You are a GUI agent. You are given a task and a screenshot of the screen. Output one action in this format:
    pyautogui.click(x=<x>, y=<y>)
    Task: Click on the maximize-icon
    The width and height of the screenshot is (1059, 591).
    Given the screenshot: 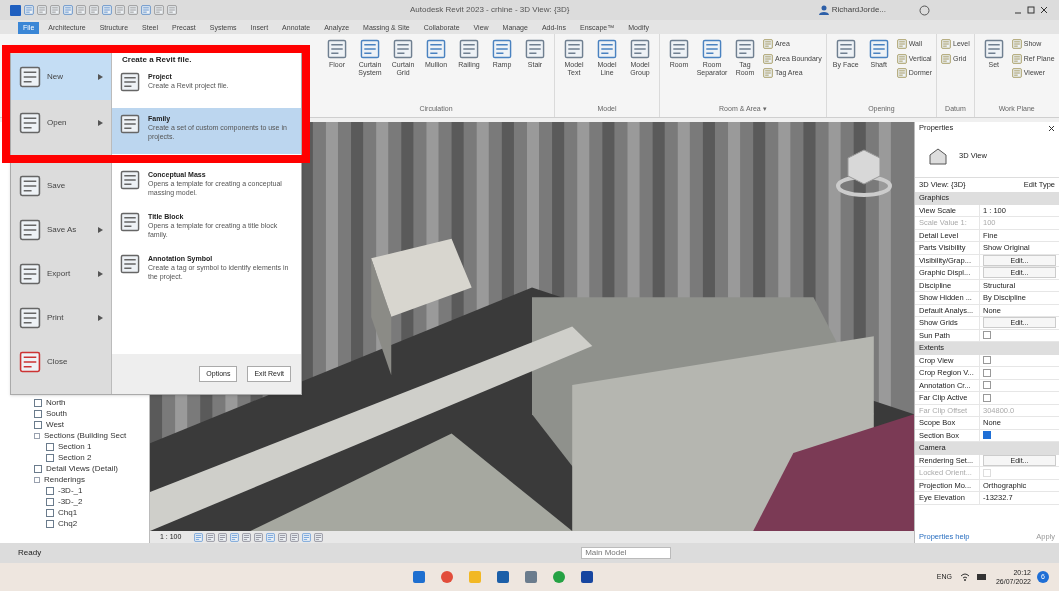 What is the action you would take?
    pyautogui.click(x=1031, y=10)
    